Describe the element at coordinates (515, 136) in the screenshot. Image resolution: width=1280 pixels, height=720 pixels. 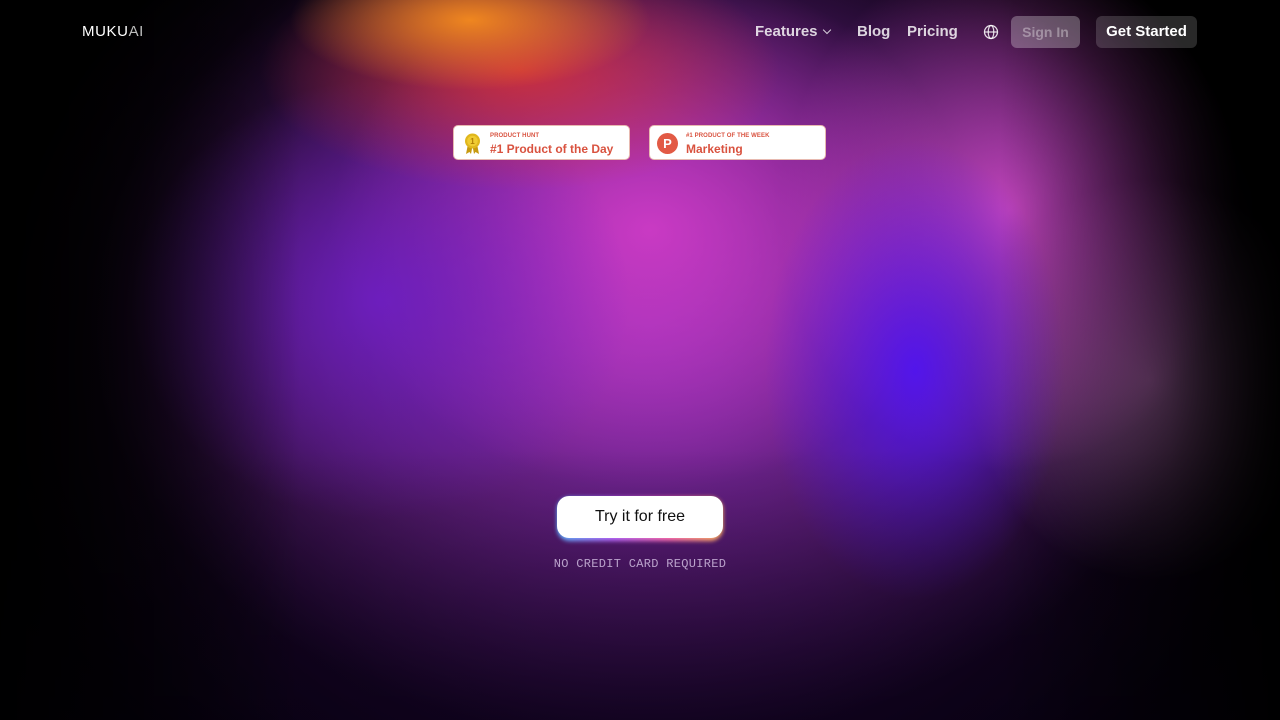
I see `badge-source-label: PRODUCT HUNT` at that location.